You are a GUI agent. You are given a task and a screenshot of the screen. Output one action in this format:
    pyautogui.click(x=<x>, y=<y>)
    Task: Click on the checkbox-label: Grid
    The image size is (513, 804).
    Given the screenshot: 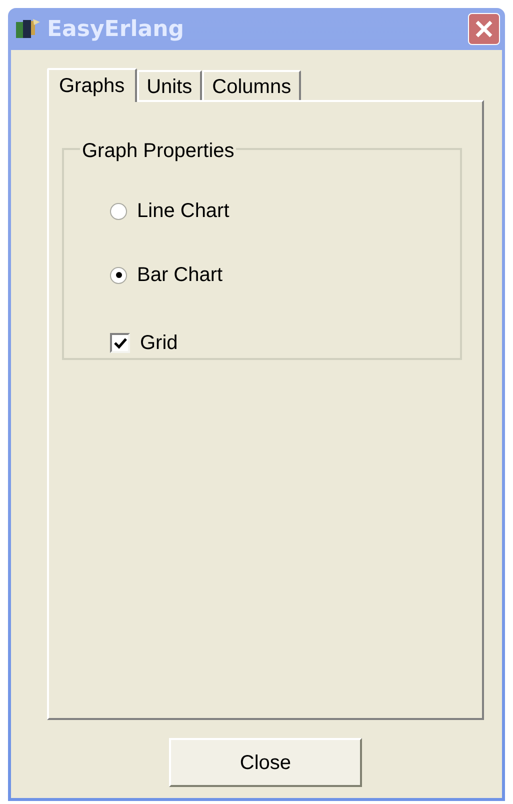 What is the action you would take?
    pyautogui.click(x=159, y=343)
    